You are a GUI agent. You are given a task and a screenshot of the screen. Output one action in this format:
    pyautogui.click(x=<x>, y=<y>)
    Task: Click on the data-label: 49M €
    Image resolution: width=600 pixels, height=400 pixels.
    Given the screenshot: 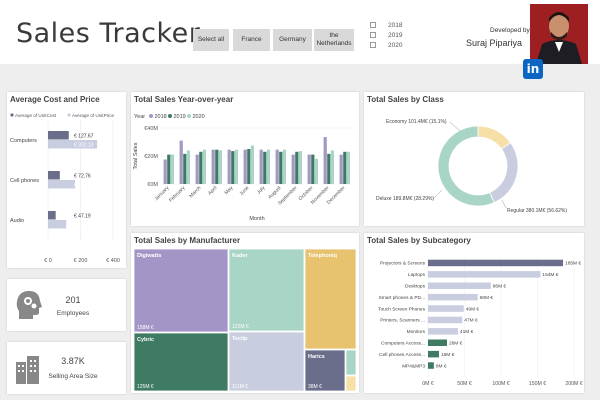 What is the action you would take?
    pyautogui.click(x=473, y=309)
    